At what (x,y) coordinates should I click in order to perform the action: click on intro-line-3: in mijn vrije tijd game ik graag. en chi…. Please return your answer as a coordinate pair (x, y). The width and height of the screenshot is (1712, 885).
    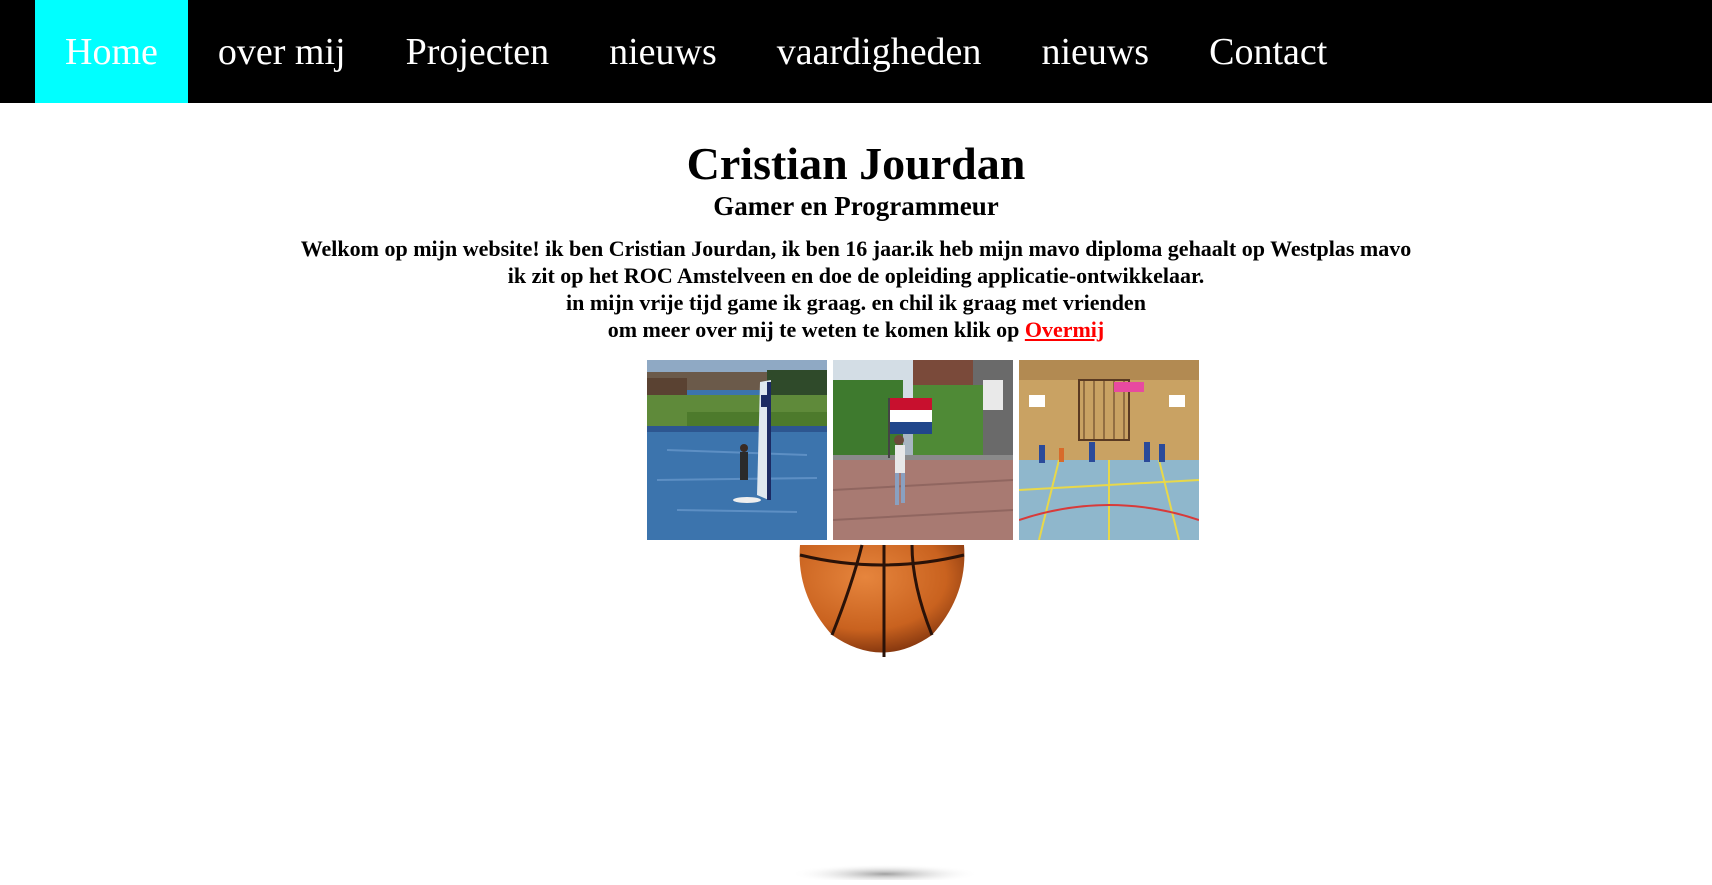
    Looking at the image, I should click on (856, 302).